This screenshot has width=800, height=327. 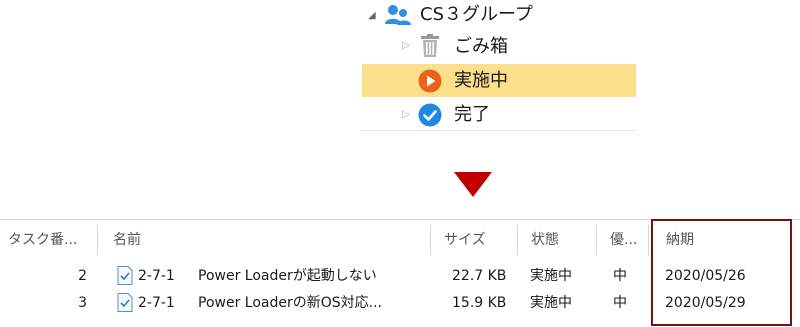 I want to click on task-title: Power Loaderが起動しない, so click(x=287, y=276).